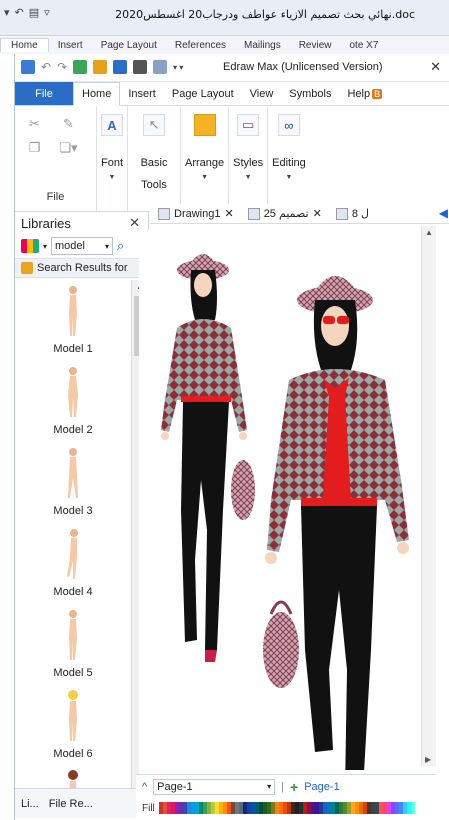 This screenshot has width=449, height=820. I want to click on fill-palette-bar: Fill, so click(286, 808).